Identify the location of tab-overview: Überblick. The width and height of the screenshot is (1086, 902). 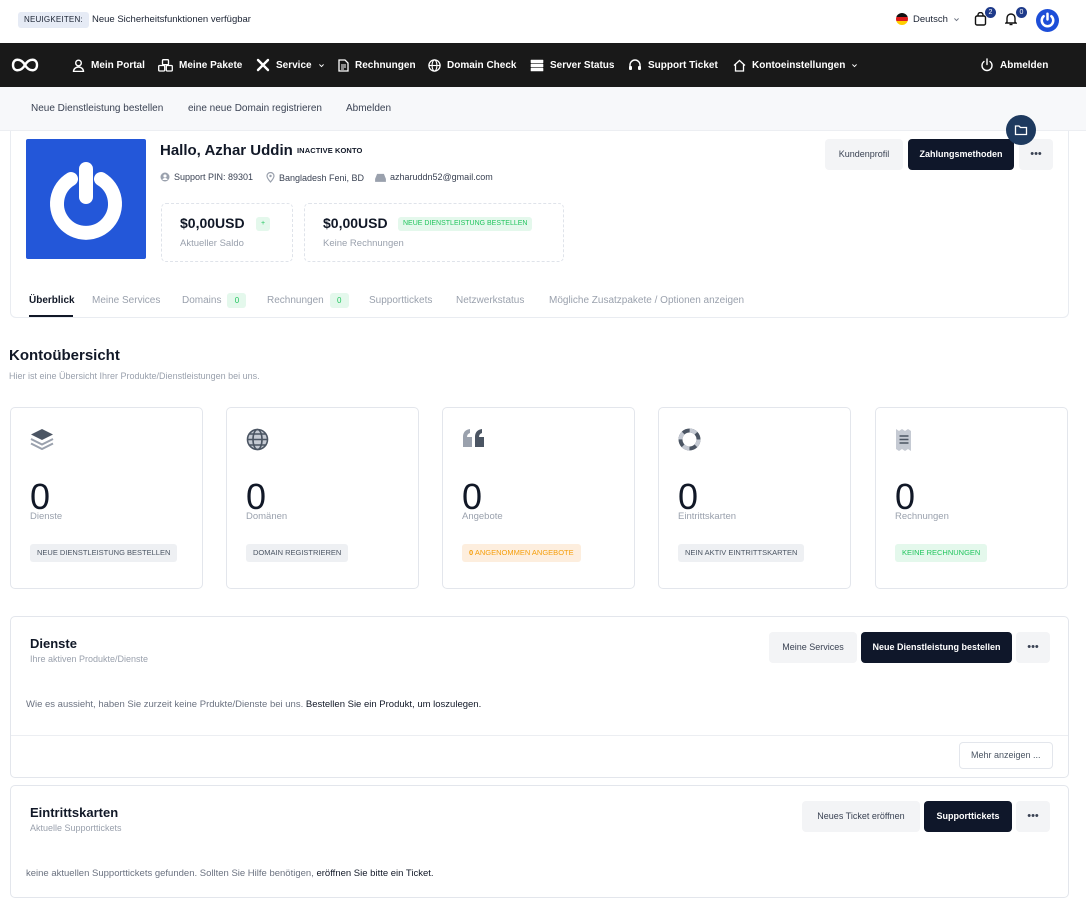
(52, 300).